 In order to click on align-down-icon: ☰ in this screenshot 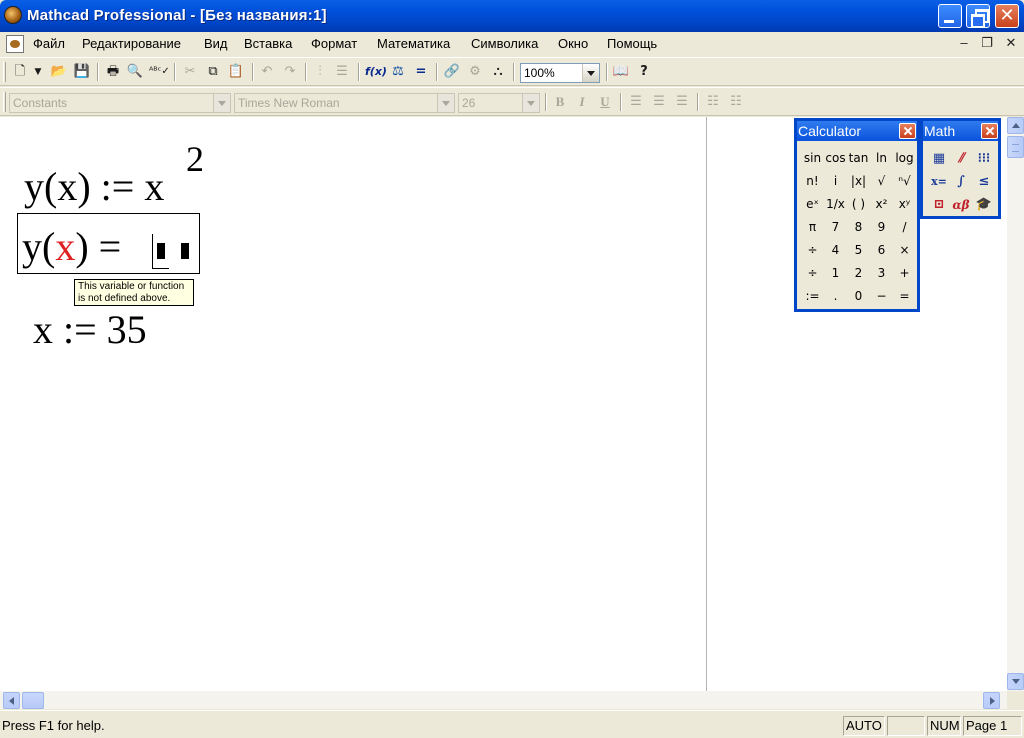, I will do `click(342, 72)`.